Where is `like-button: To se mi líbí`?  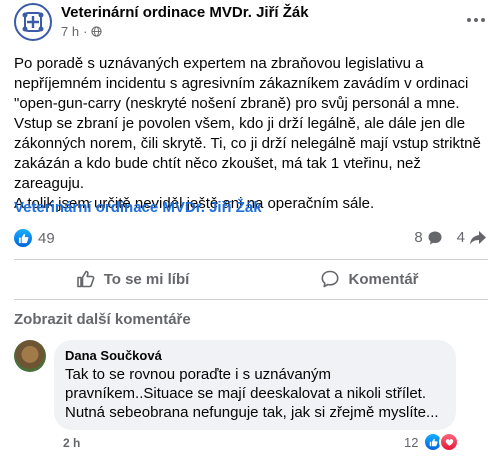
like-button: To se mi líbí is located at coordinates (132, 279).